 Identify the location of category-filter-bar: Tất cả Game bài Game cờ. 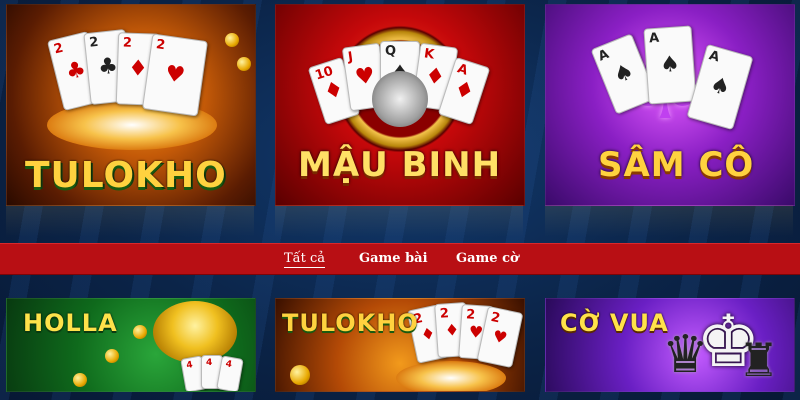
(400, 259).